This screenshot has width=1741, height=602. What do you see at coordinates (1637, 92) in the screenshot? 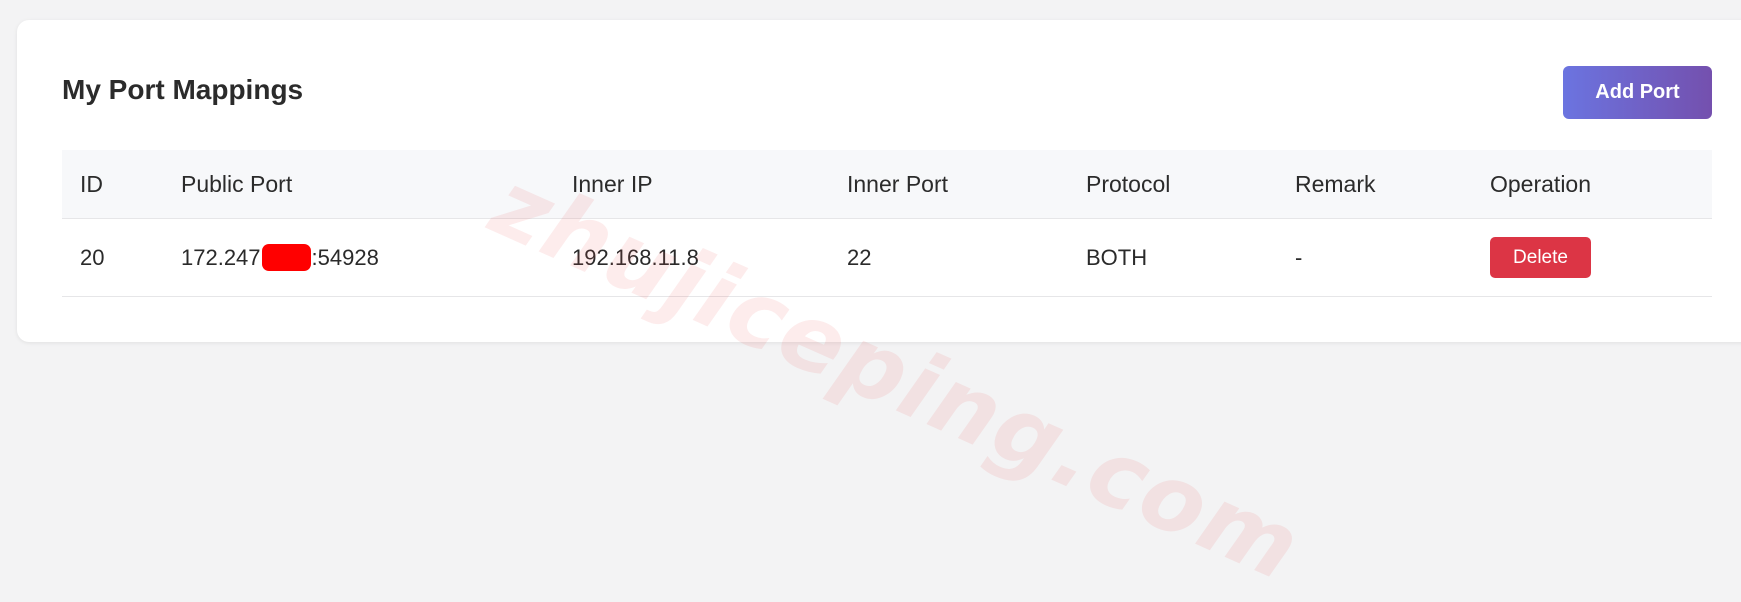
I see `add-port-button: Add Port` at bounding box center [1637, 92].